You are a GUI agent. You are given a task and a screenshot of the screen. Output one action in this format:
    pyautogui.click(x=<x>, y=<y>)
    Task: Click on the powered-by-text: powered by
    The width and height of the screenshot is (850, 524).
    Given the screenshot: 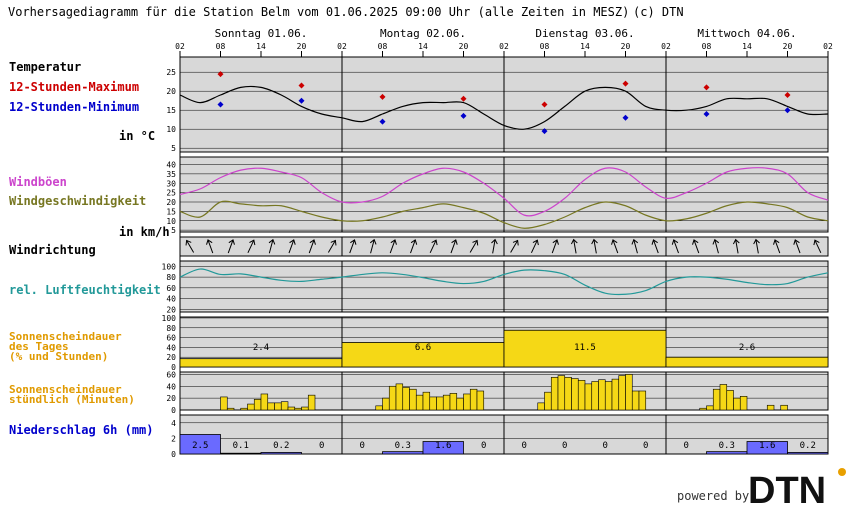 What is the action you would take?
    pyautogui.click(x=713, y=496)
    